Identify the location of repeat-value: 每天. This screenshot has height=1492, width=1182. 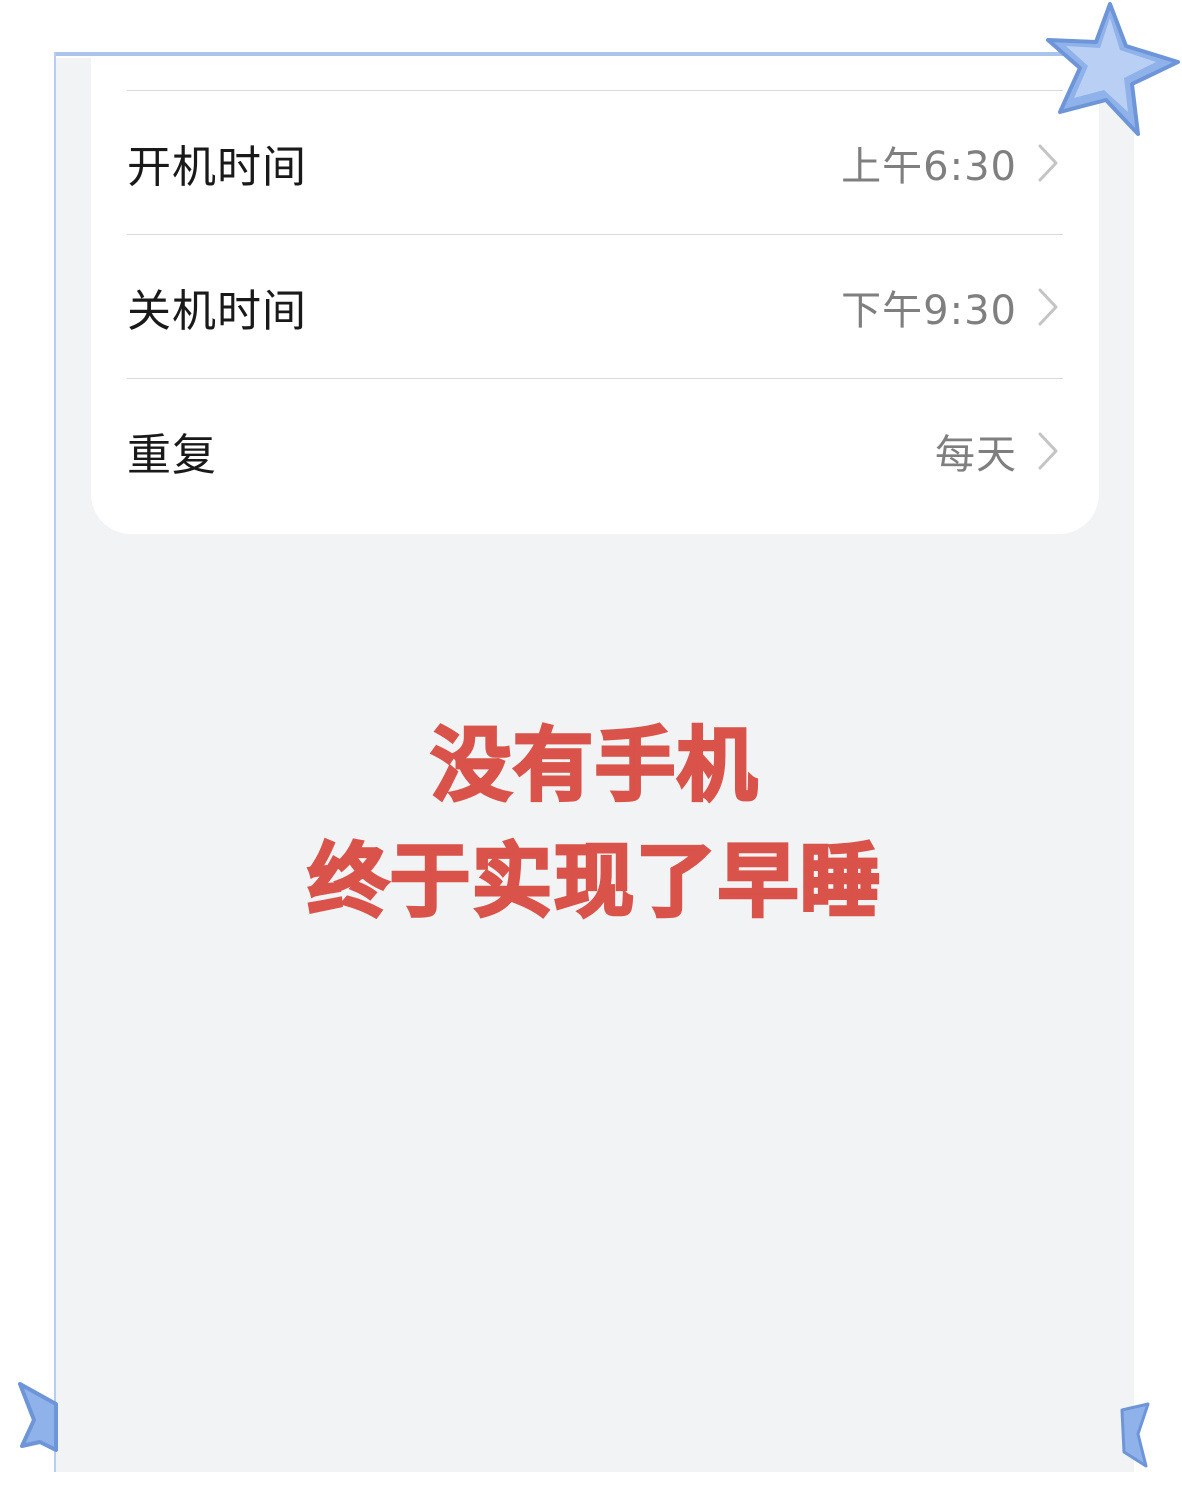
(976, 454).